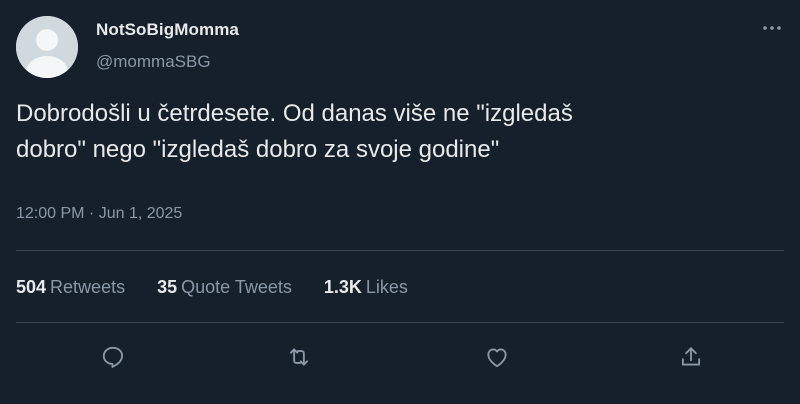 This screenshot has width=800, height=404. What do you see at coordinates (299, 357) in the screenshot?
I see `retweet-icon` at bounding box center [299, 357].